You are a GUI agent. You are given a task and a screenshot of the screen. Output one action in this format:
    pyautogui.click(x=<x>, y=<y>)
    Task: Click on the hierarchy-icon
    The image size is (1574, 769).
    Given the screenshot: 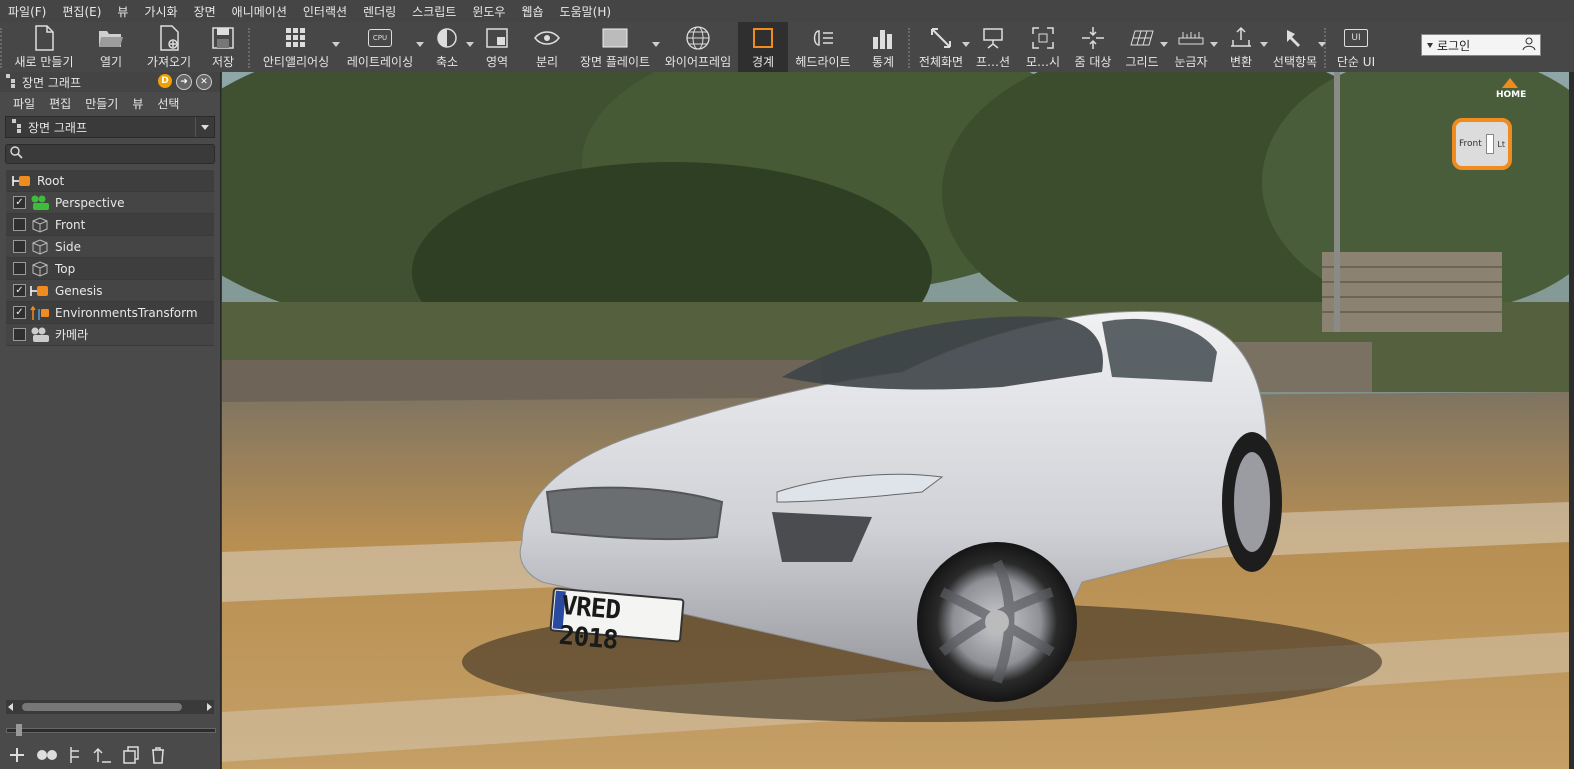 What is the action you would take?
    pyautogui.click(x=75, y=756)
    